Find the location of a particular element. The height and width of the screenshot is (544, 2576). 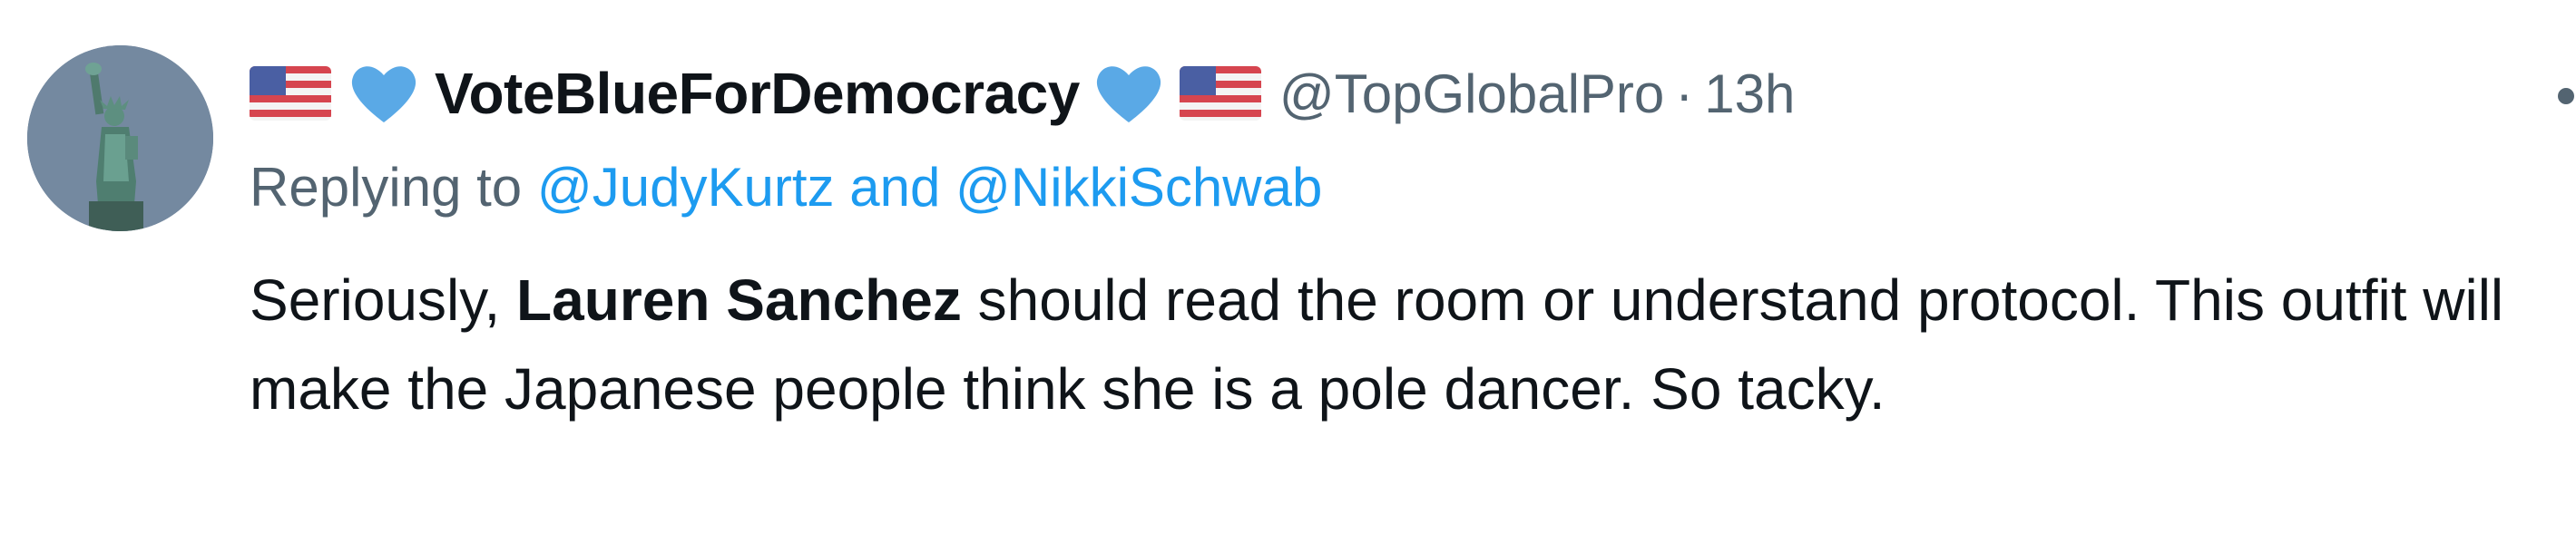

statue-of-liberty-image is located at coordinates (120, 138).